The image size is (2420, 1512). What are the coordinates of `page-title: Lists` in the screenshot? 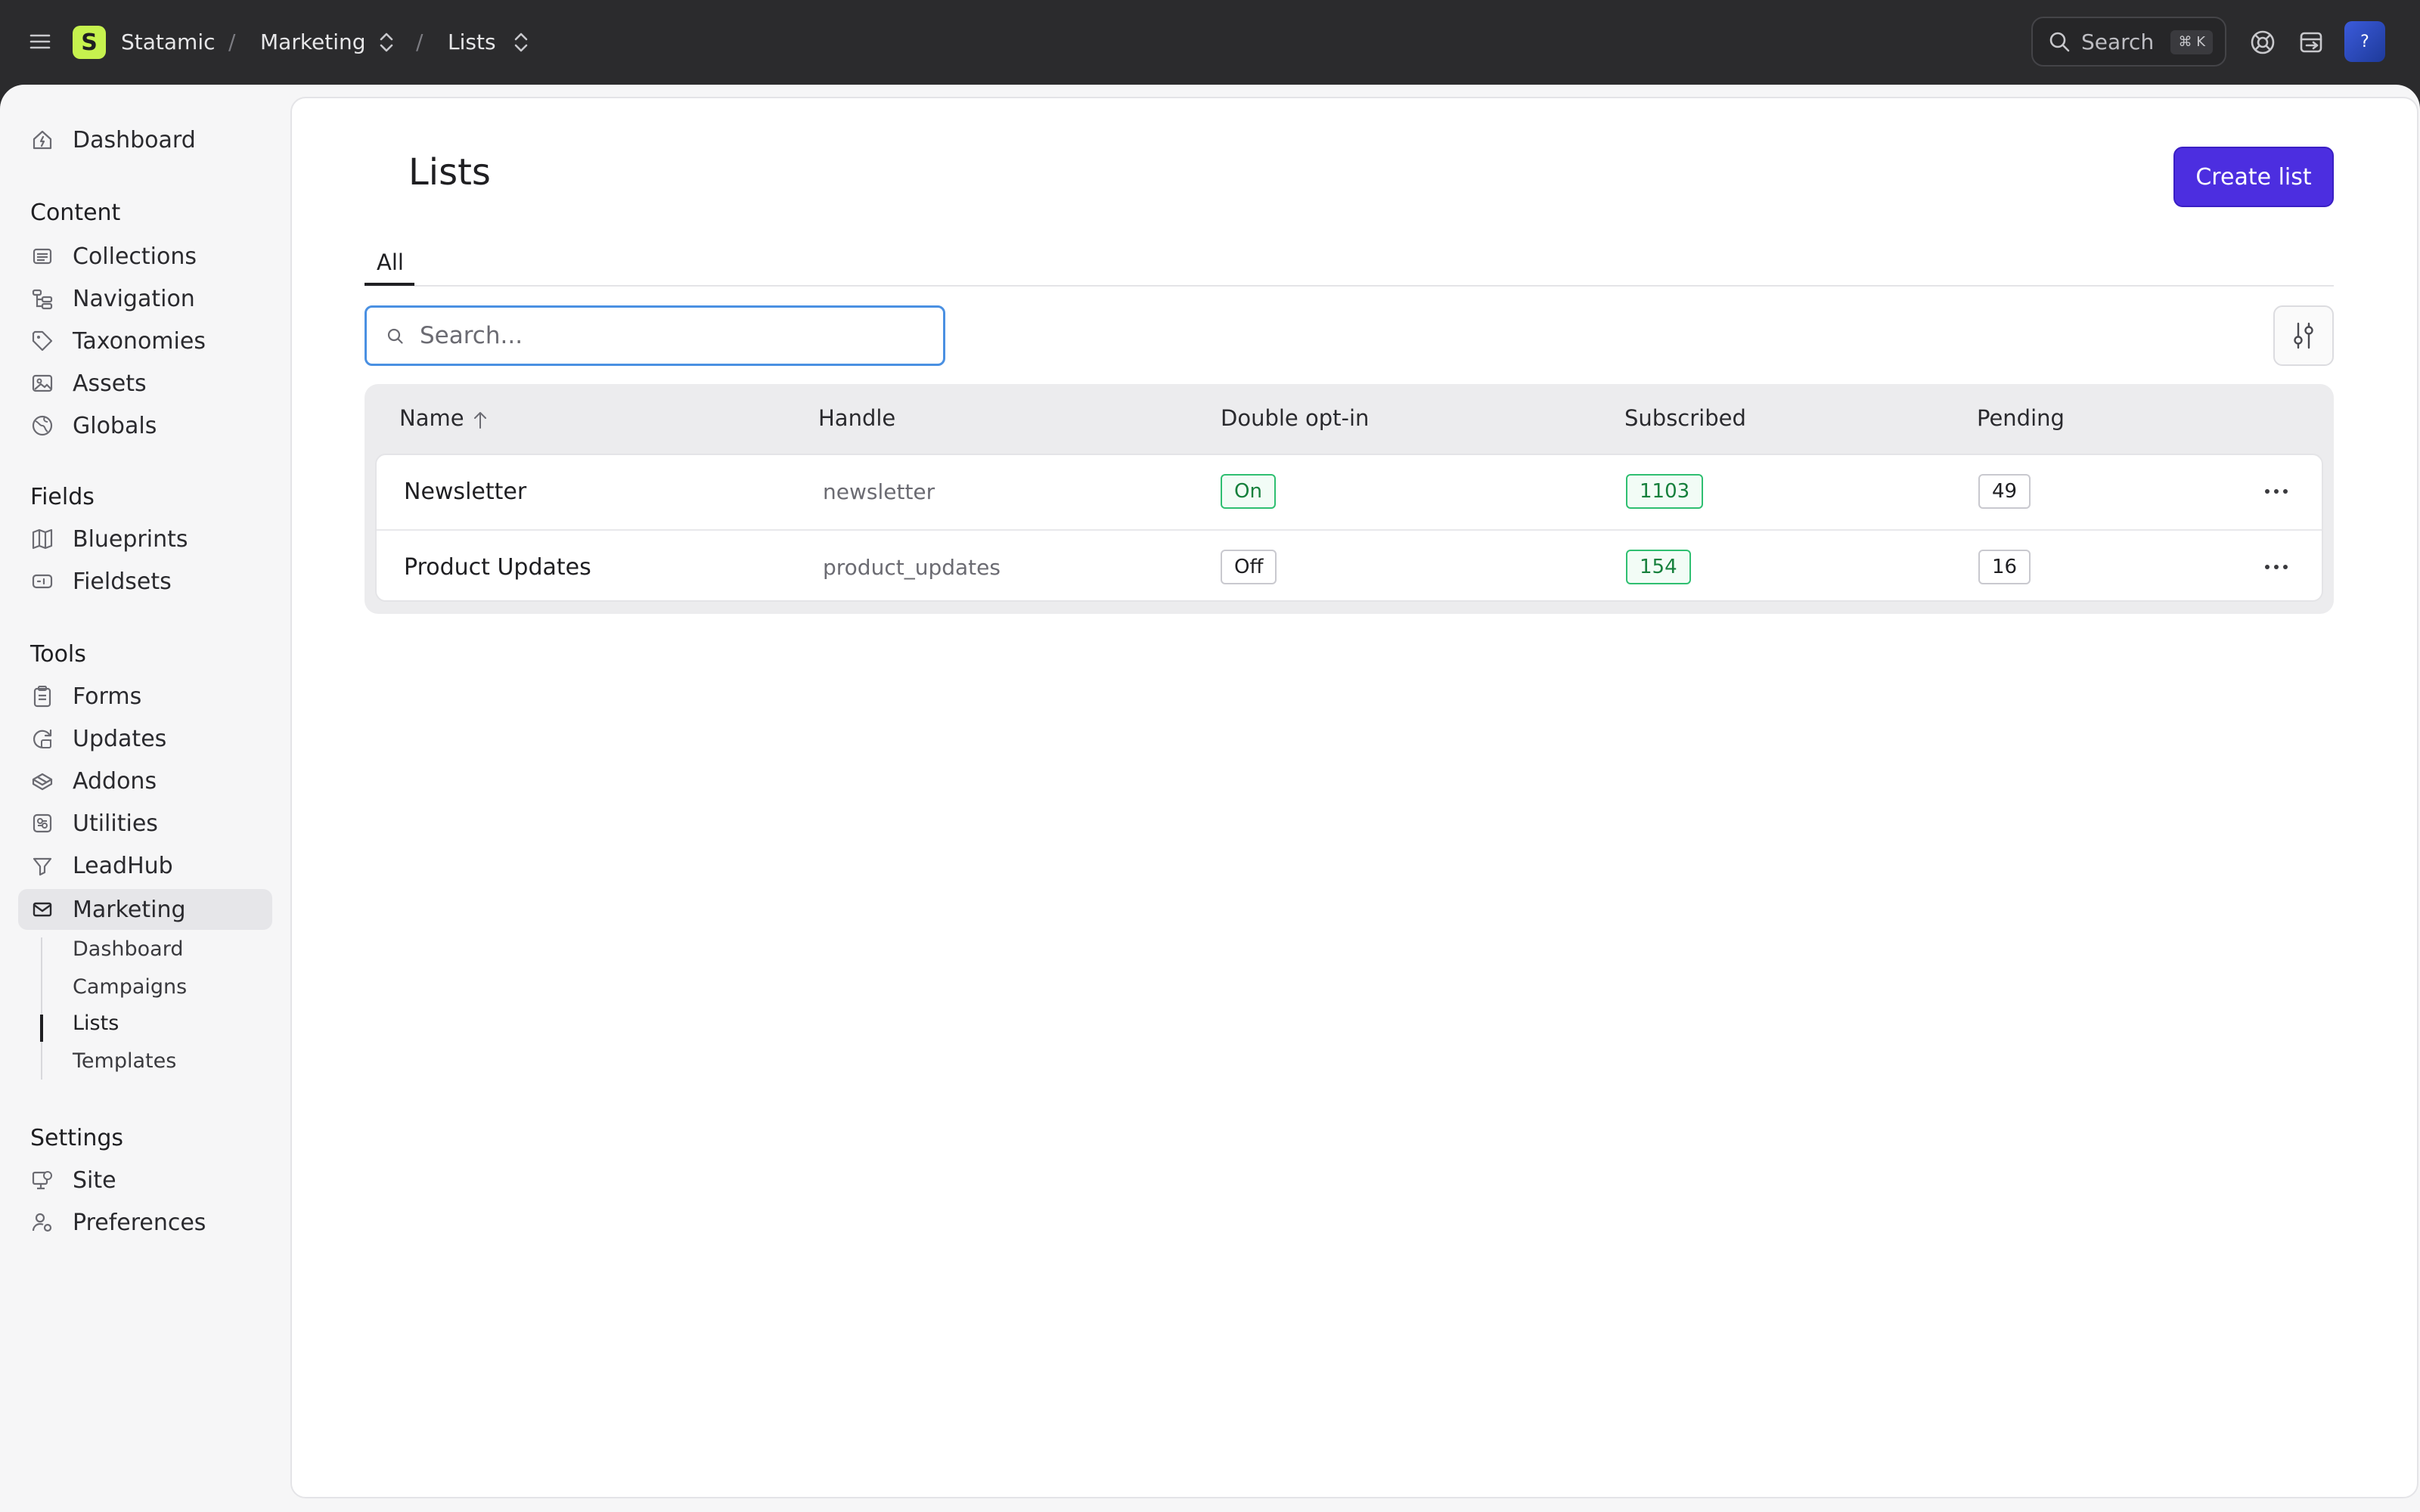 It's located at (449, 172).